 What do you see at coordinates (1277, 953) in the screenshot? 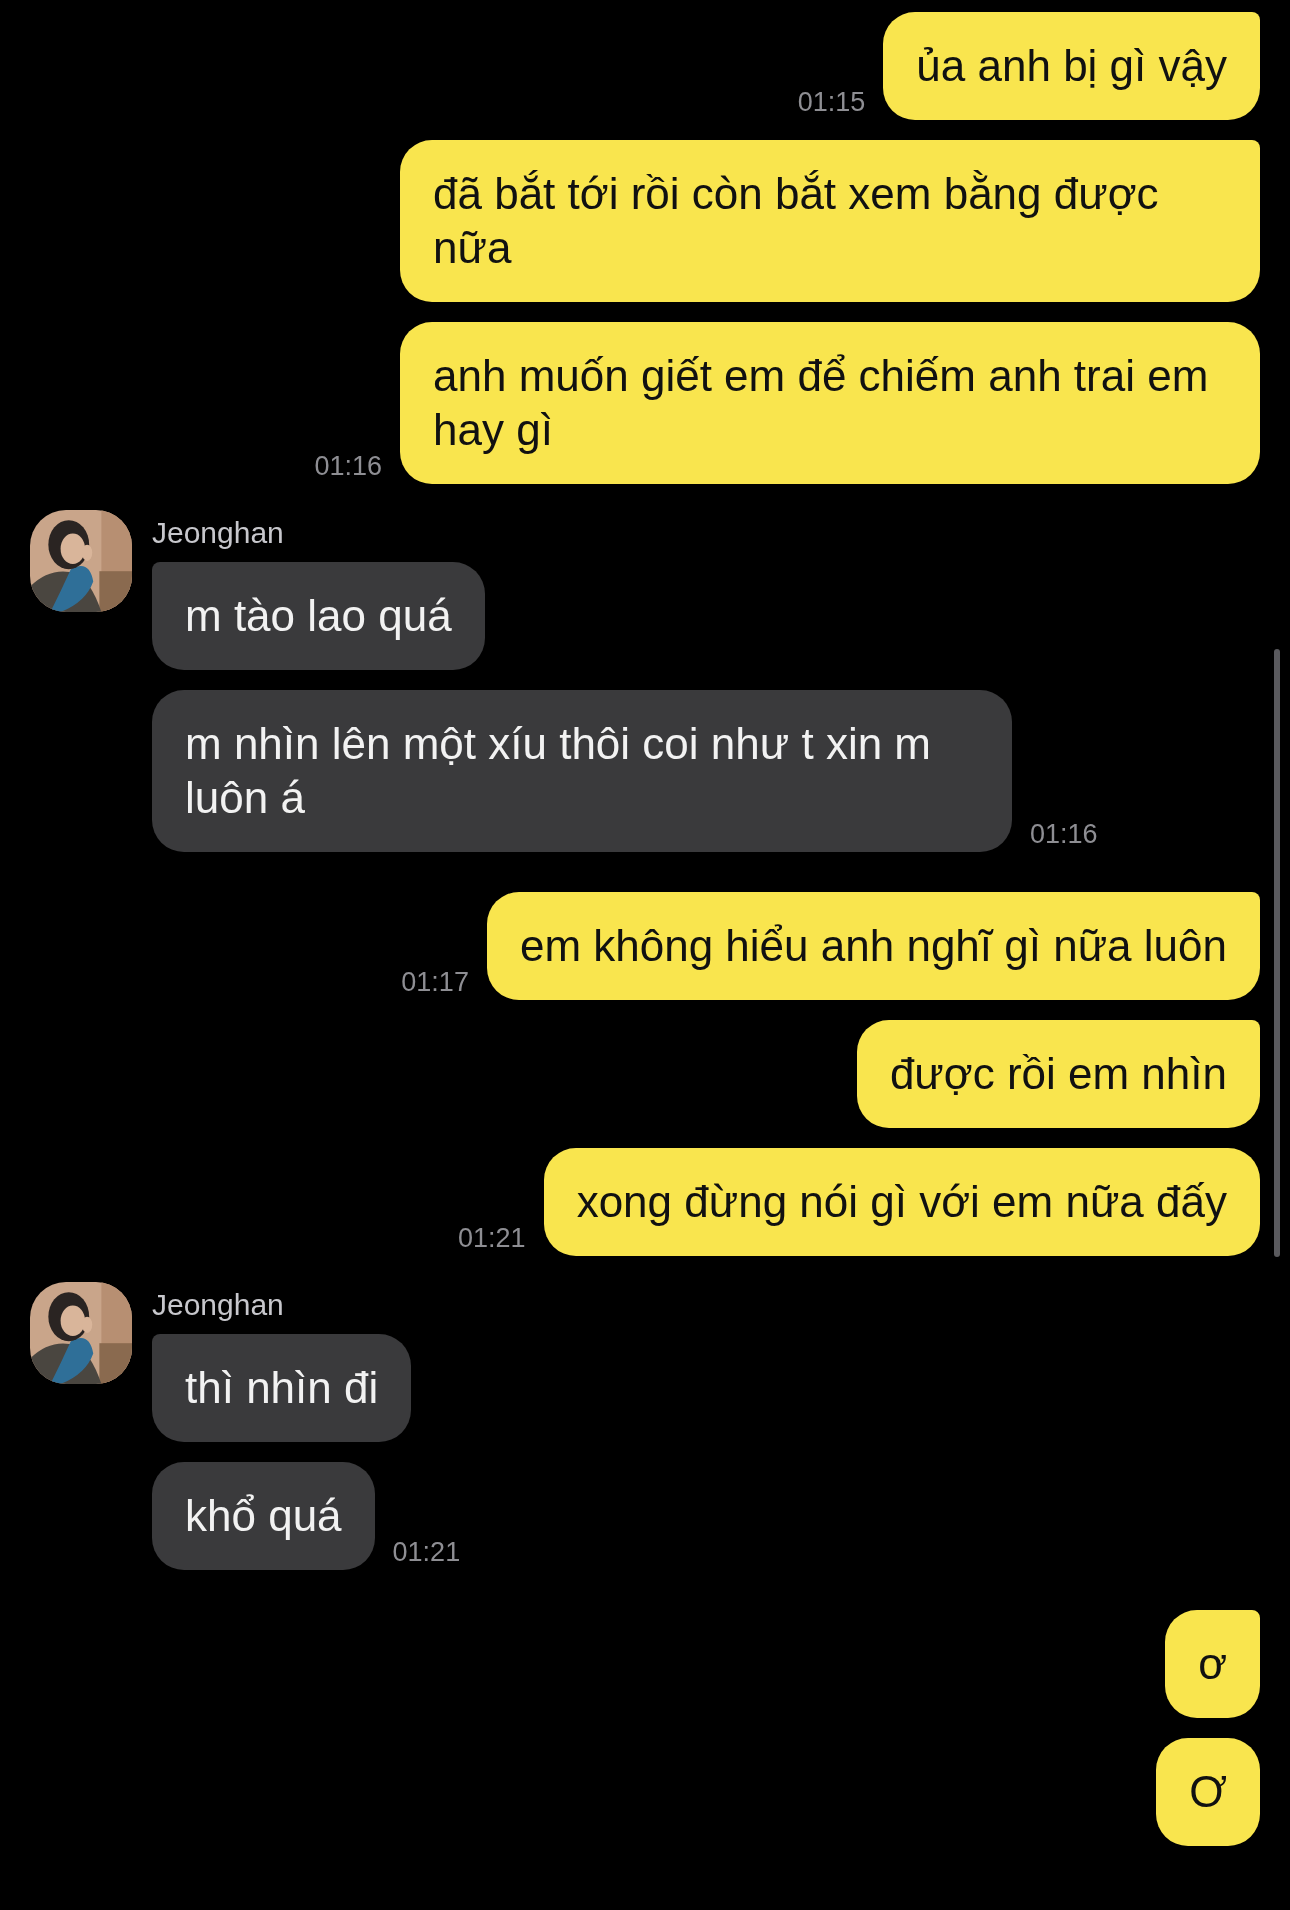
I see `scrollbar` at bounding box center [1277, 953].